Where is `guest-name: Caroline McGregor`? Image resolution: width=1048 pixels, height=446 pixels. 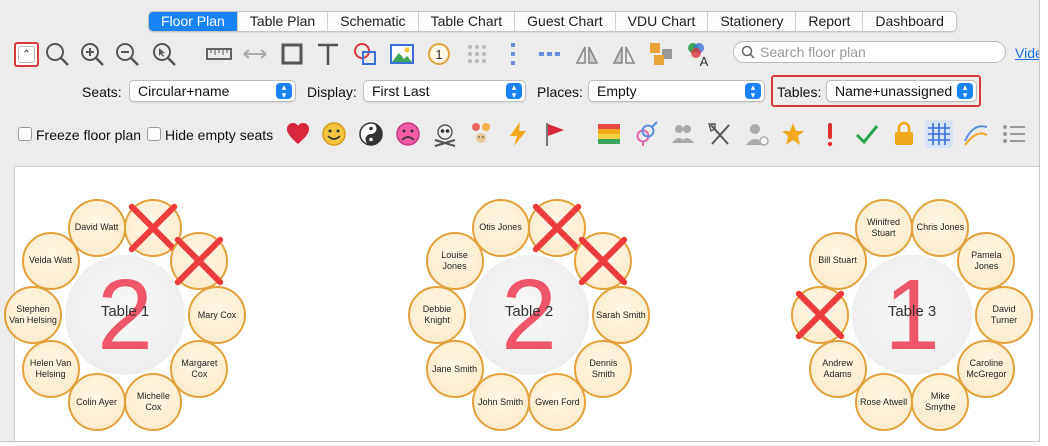
guest-name: Caroline McGregor is located at coordinates (986, 369).